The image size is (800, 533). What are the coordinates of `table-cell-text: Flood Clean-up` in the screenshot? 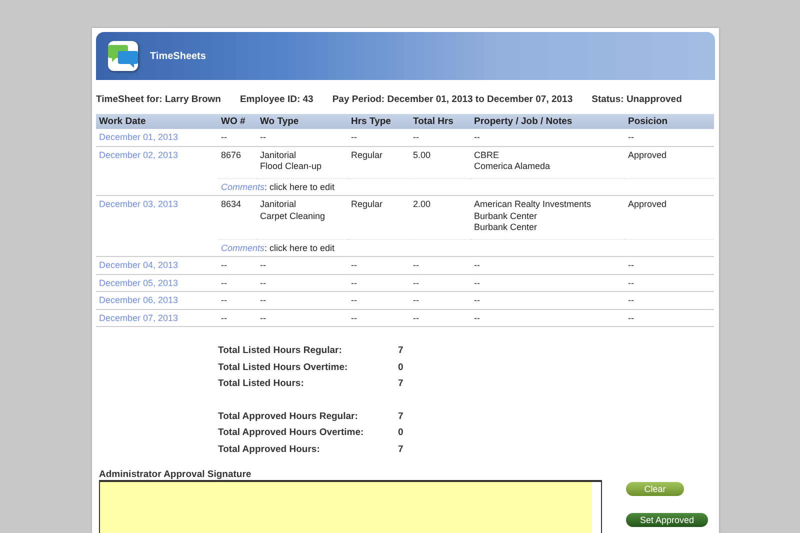 It's located at (291, 166).